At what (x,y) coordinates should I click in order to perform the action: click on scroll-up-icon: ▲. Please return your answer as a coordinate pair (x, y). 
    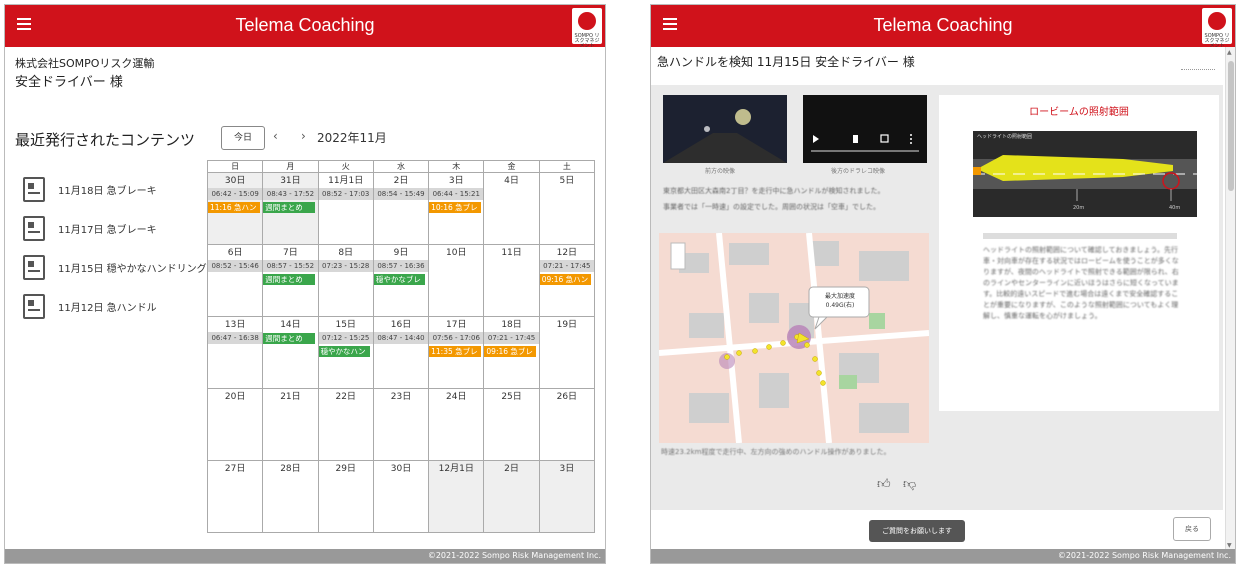
    Looking at the image, I should click on (1229, 52).